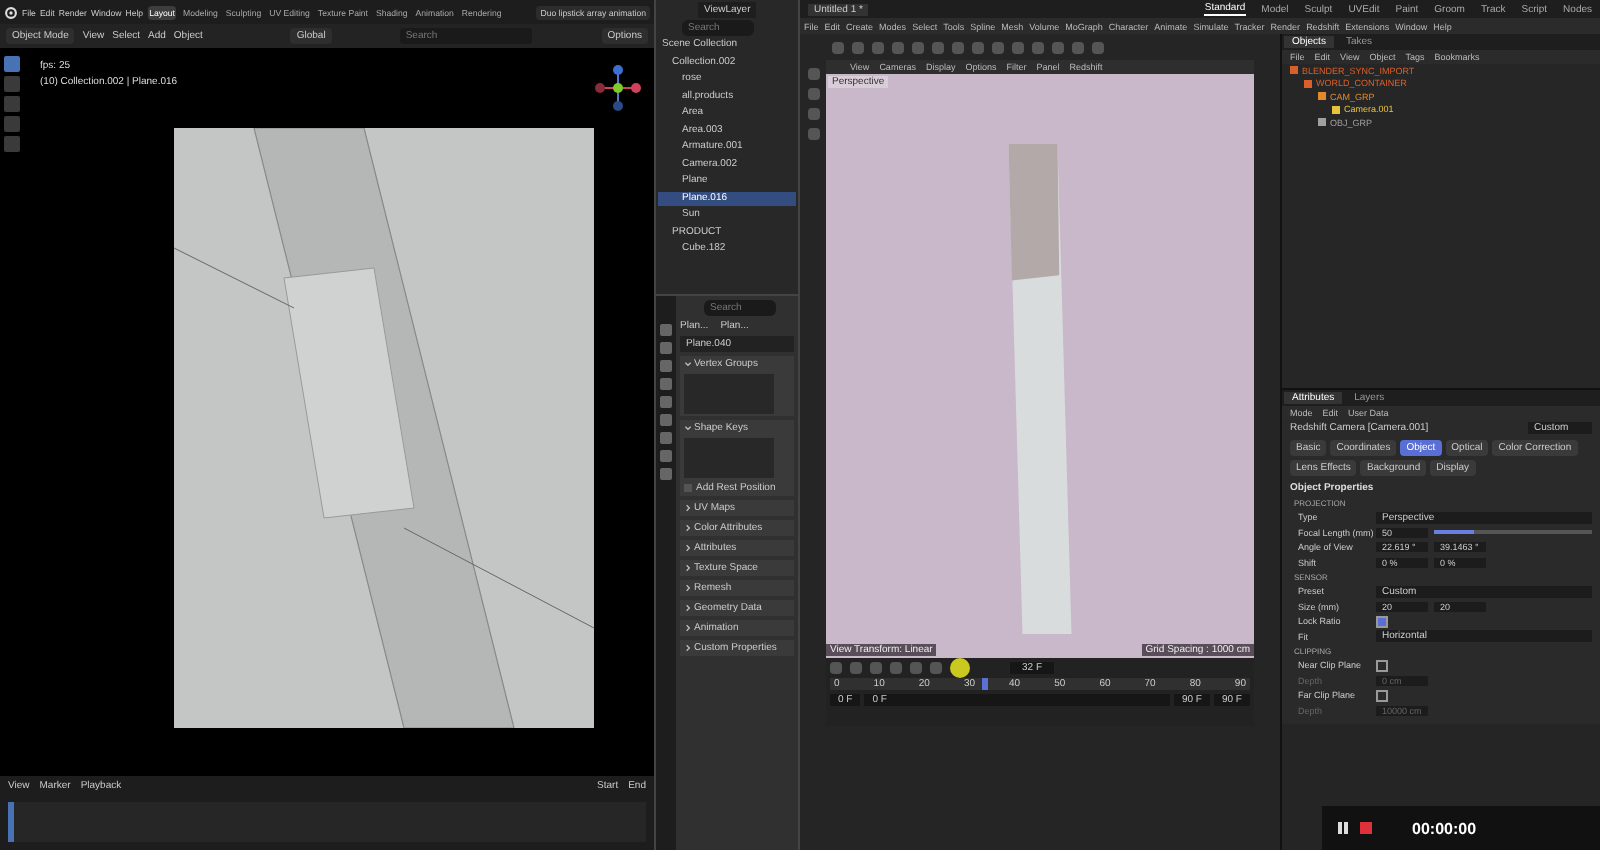 The width and height of the screenshot is (1600, 850). Describe the element at coordinates (984, 684) in the screenshot. I see `playhead` at that location.